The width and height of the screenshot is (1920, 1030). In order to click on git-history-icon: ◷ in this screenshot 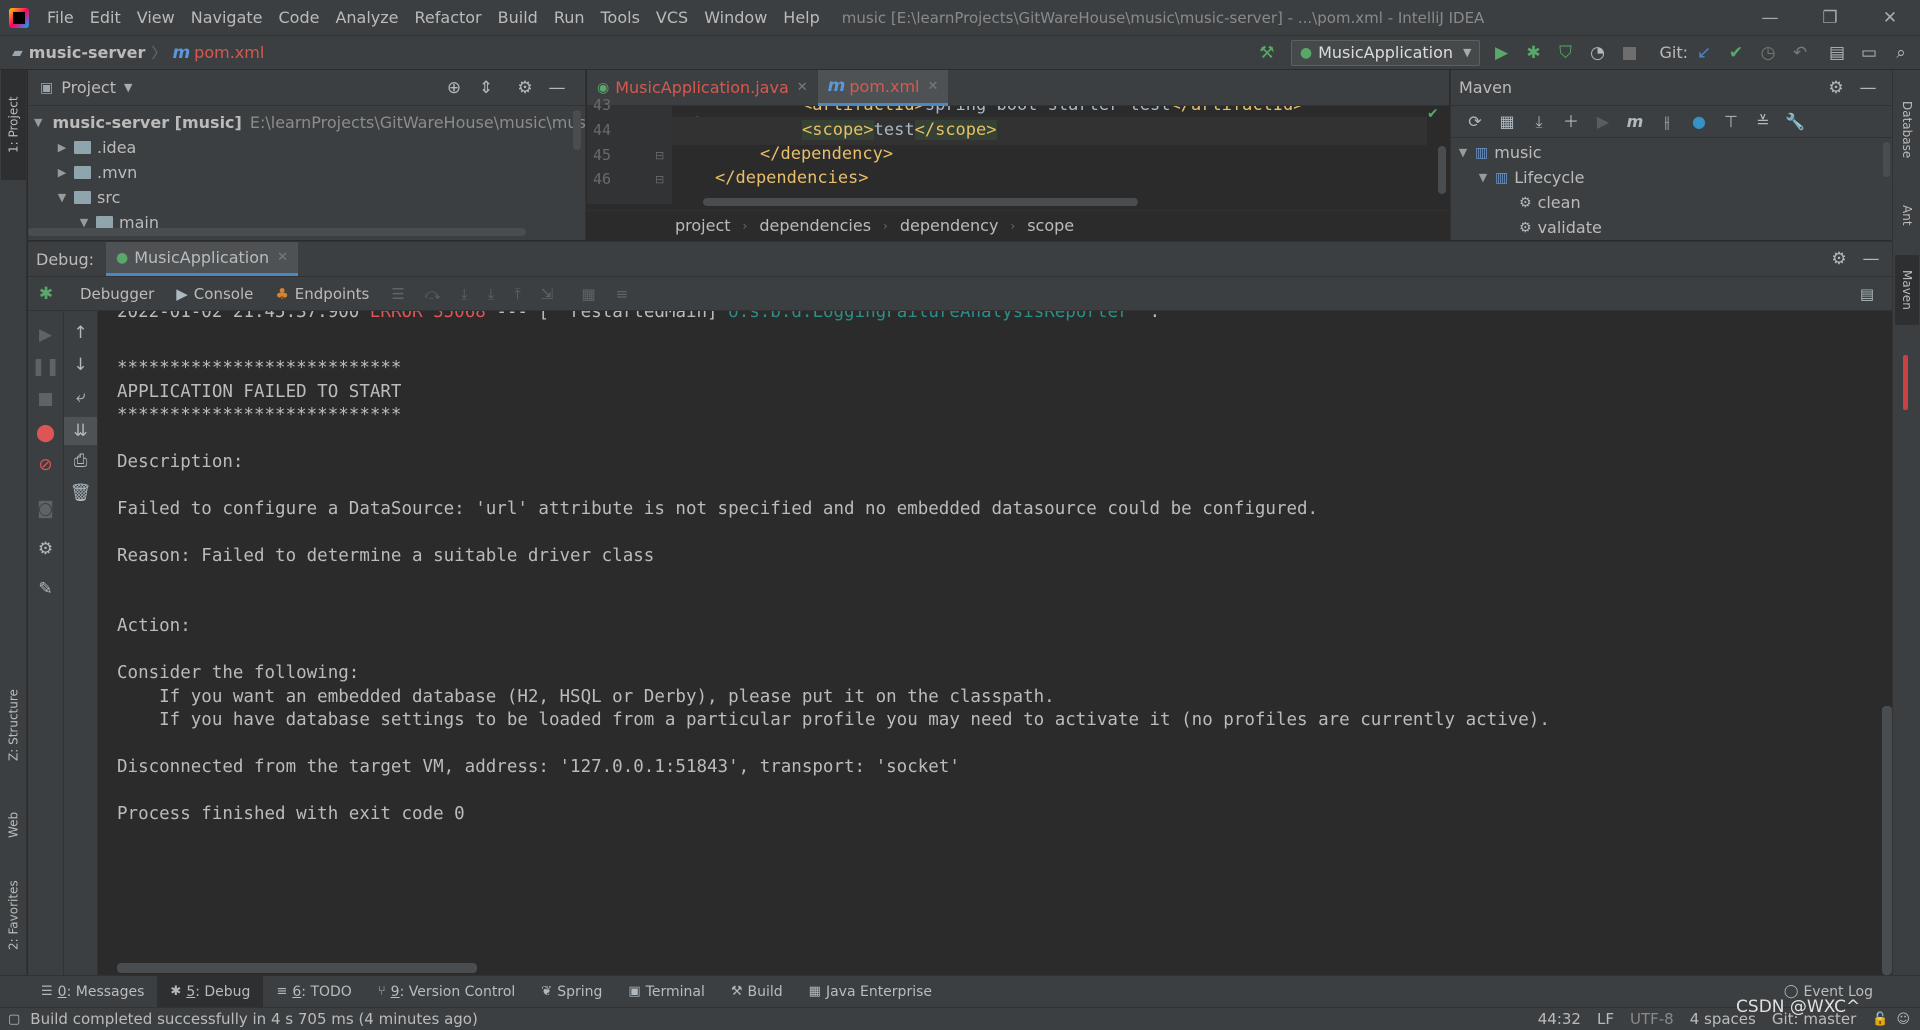, I will do `click(1768, 53)`.